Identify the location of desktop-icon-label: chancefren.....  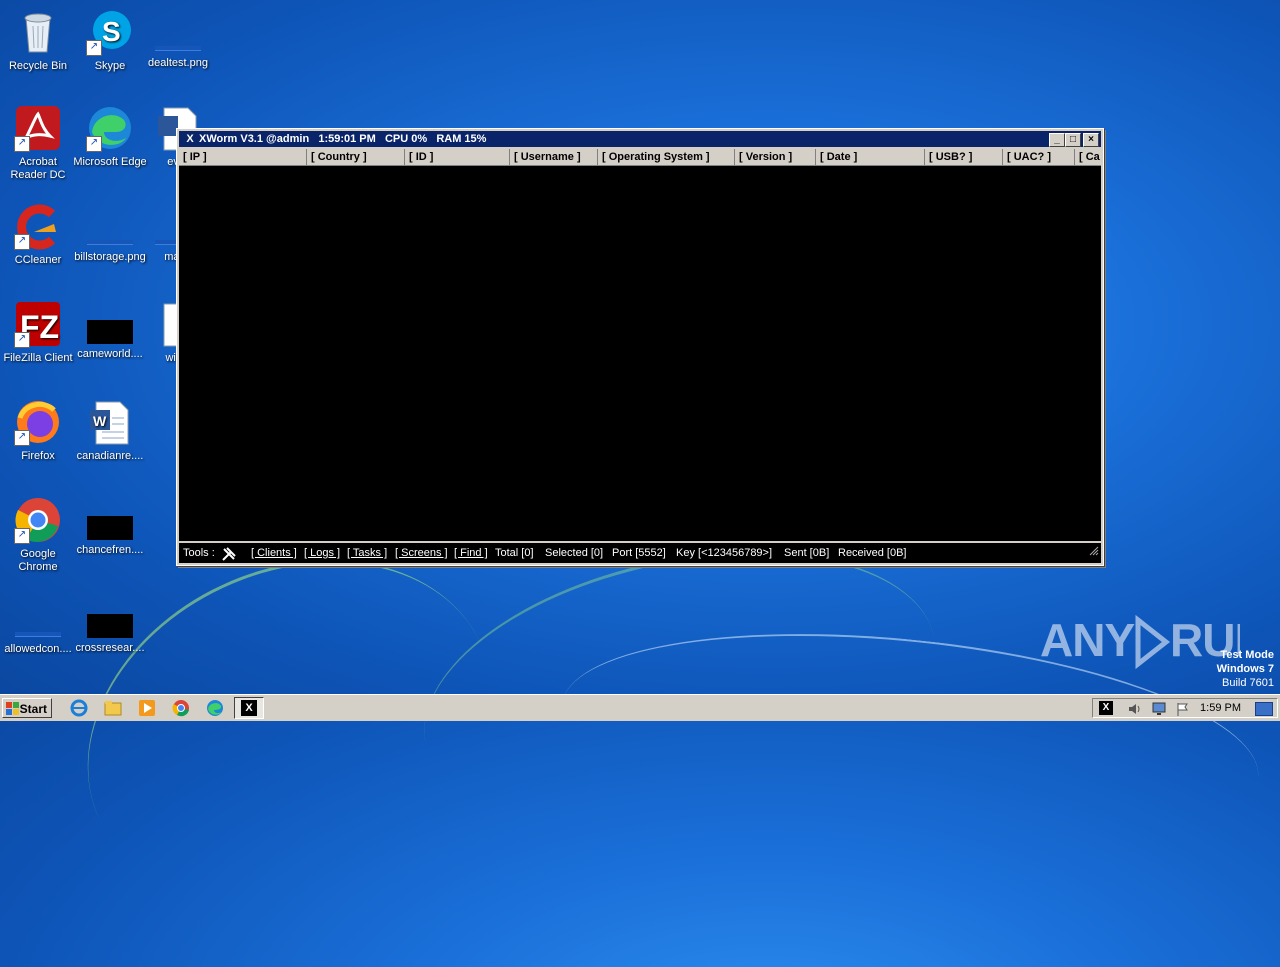
(110, 550).